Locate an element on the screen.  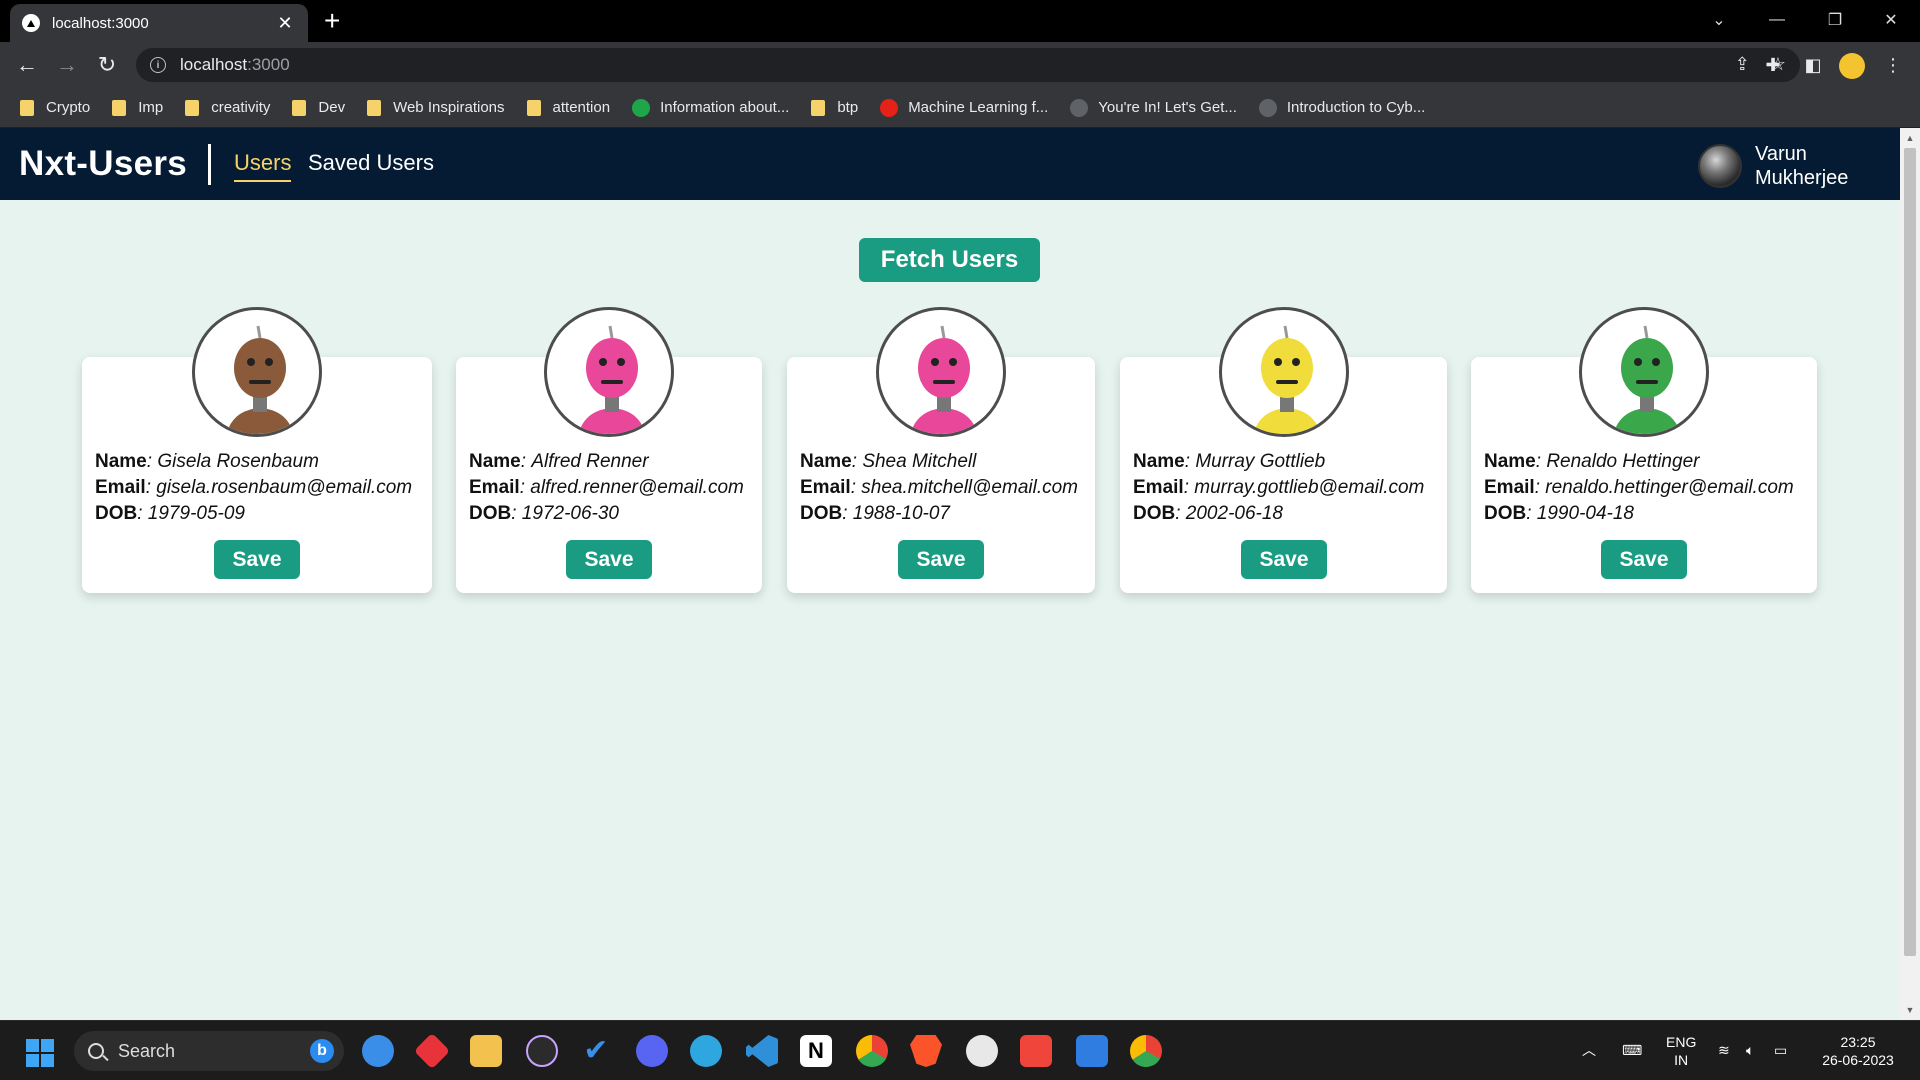
taskbar-search: Search b is located at coordinates (209, 1051).